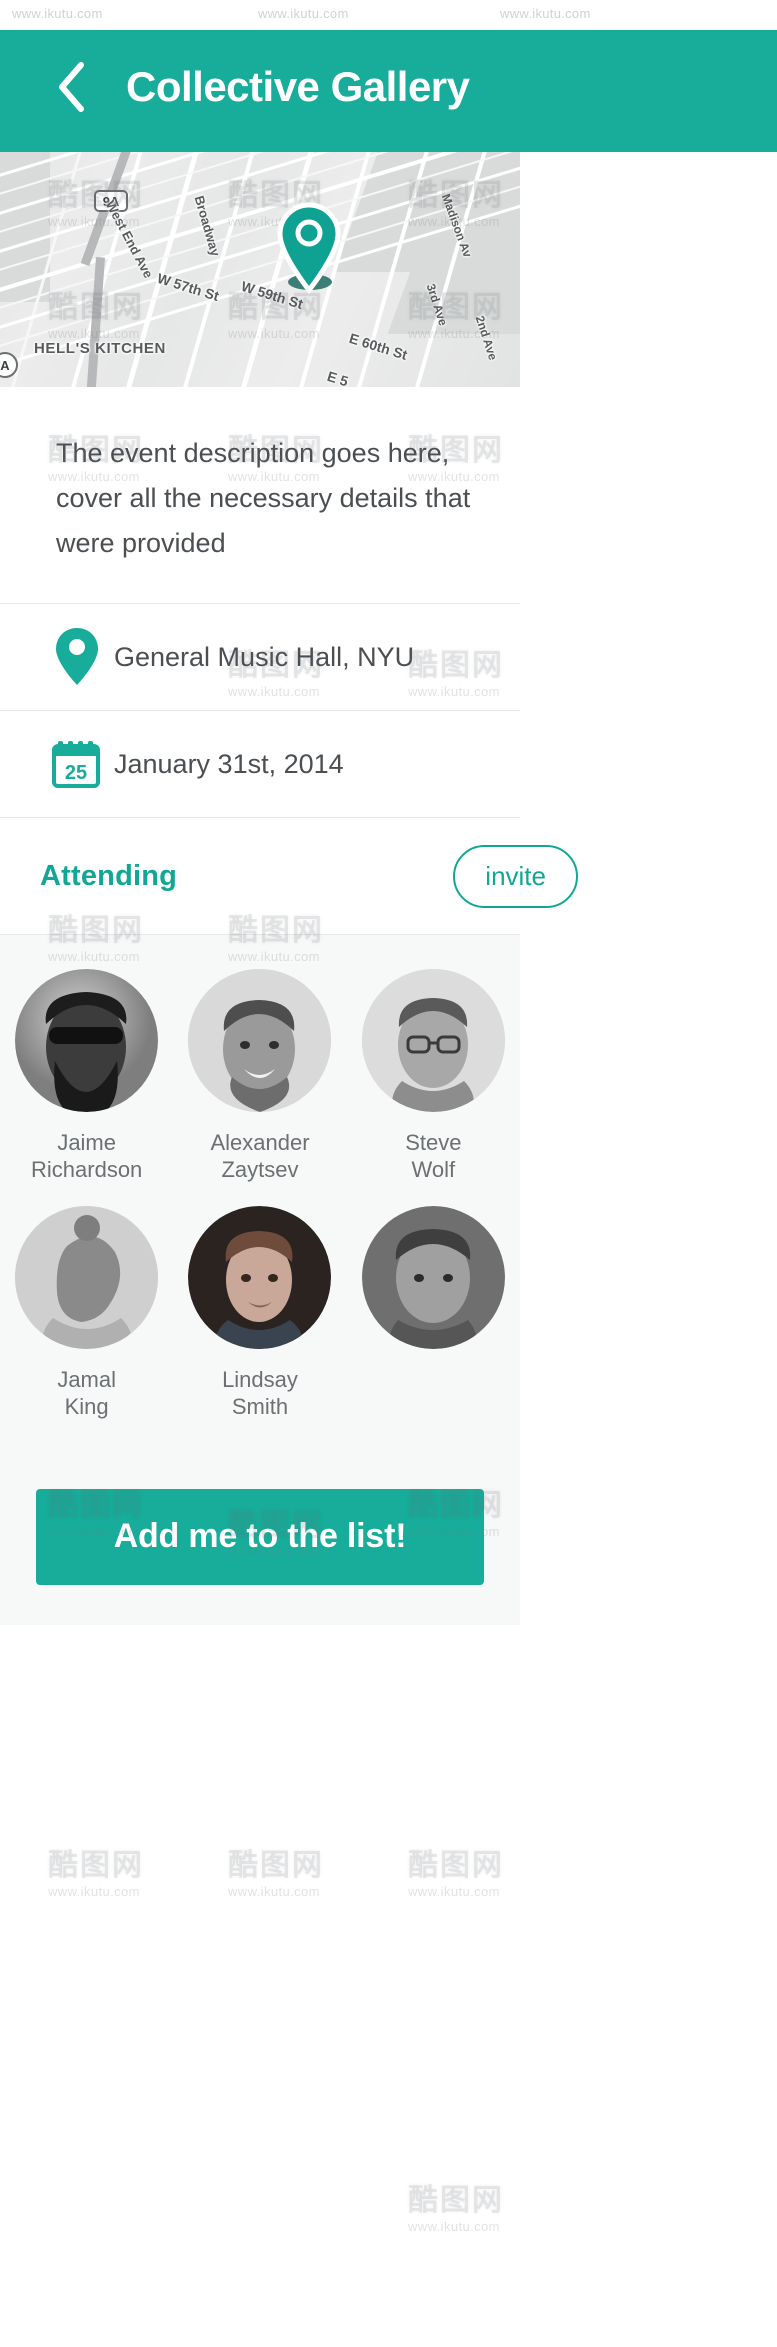 This screenshot has height=2347, width=777. Describe the element at coordinates (100, 348) in the screenshot. I see `map-label-hells-kitchen: HELL'S KITCHEN` at that location.